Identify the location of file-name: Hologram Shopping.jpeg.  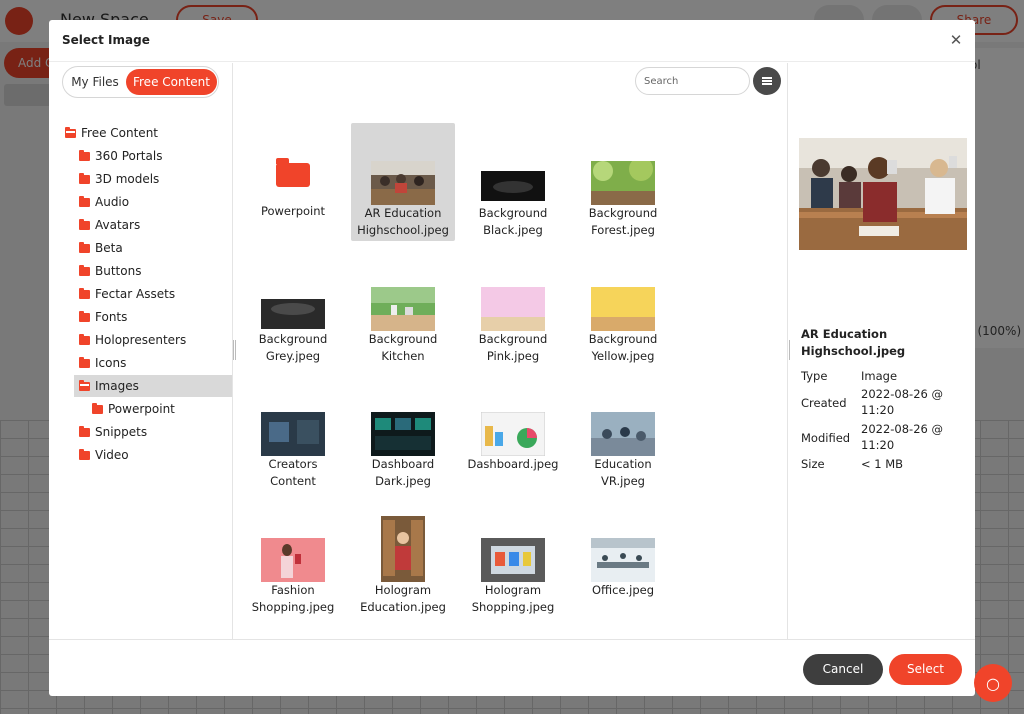
(513, 598).